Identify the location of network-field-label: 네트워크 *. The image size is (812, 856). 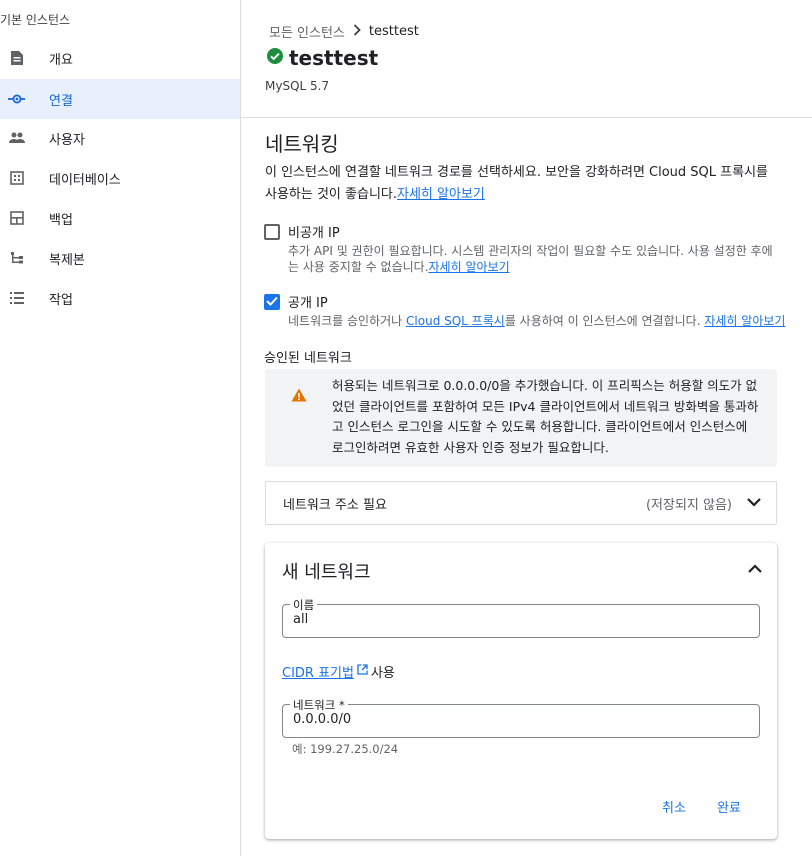
(319, 705).